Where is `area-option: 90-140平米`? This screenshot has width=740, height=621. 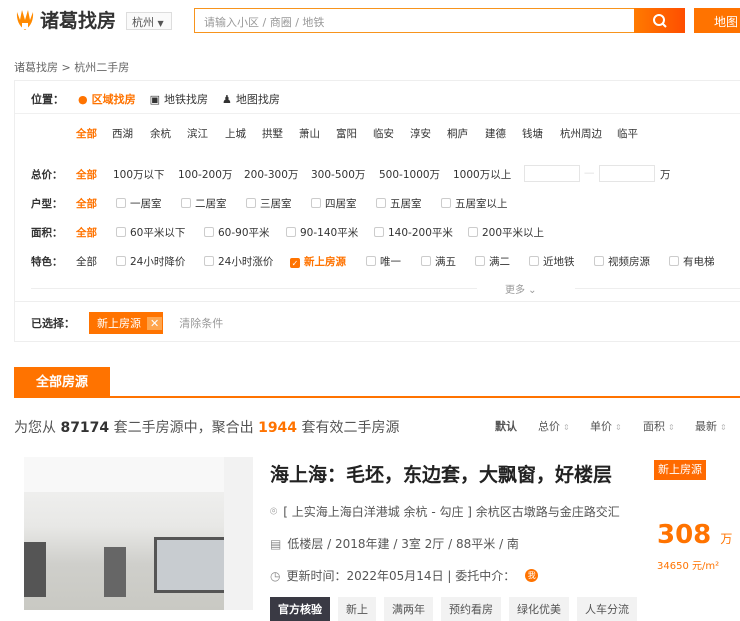
area-option: 90-140平米 is located at coordinates (322, 232).